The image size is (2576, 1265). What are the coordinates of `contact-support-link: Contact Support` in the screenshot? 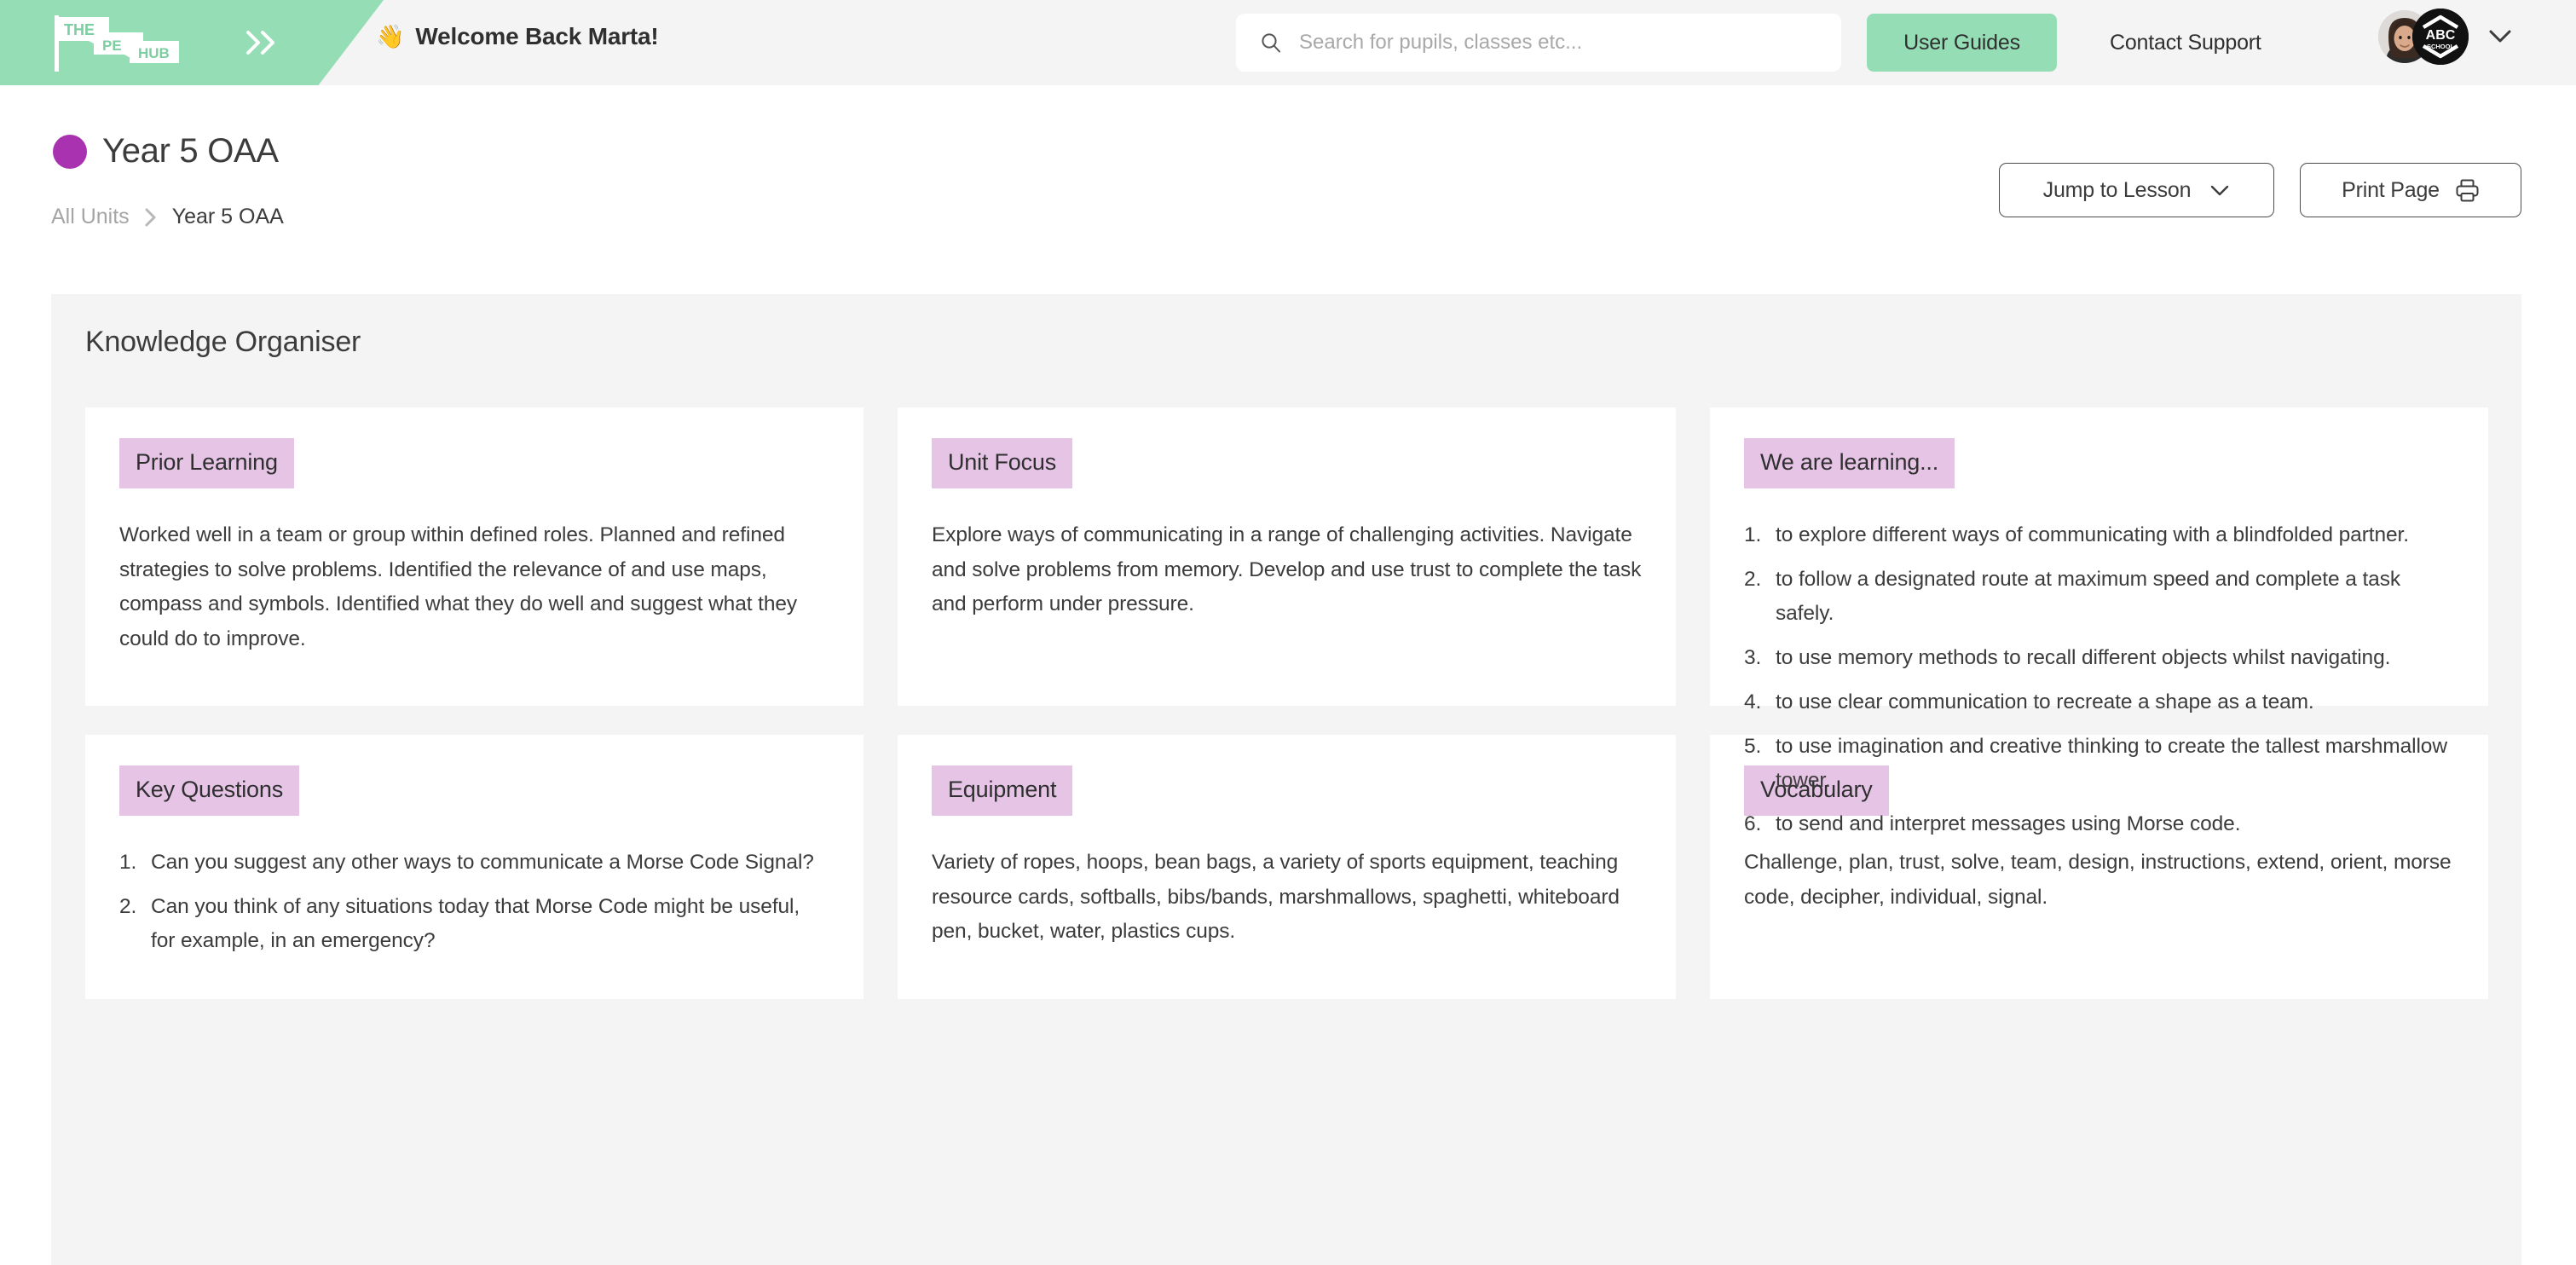 It's located at (2185, 43).